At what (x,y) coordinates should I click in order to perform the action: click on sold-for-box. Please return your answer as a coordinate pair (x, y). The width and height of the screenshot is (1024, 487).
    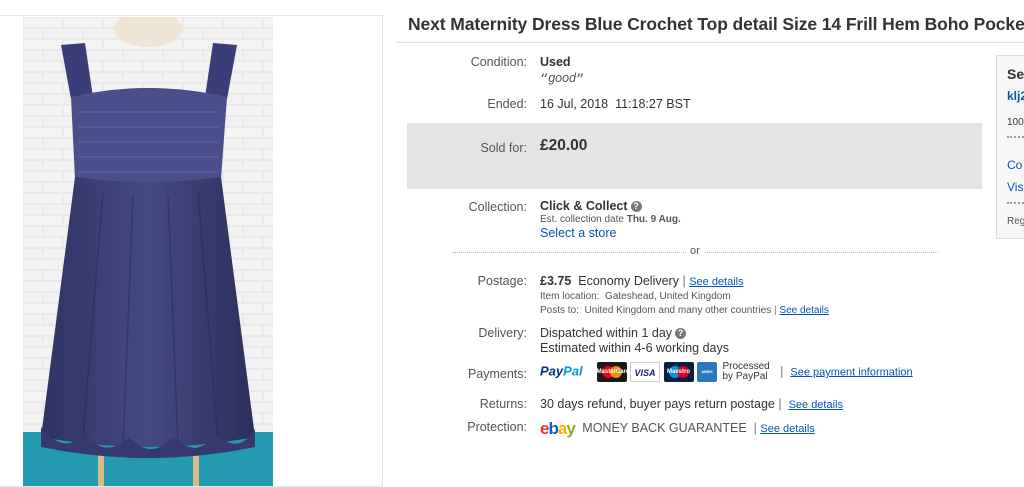
    Looking at the image, I should click on (694, 156).